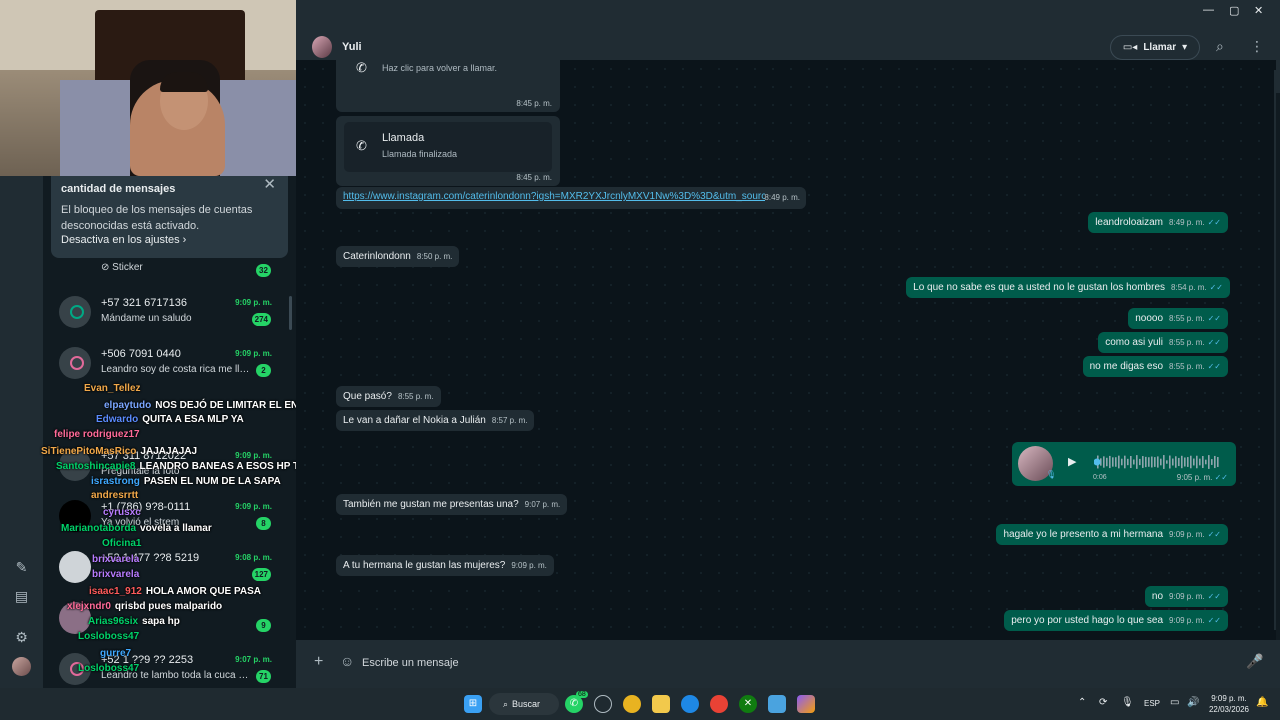 The height and width of the screenshot is (720, 1280). I want to click on voice-message: 🎙 ▶ 0:06 9:05 p. m. ✓✓, so click(1124, 464).